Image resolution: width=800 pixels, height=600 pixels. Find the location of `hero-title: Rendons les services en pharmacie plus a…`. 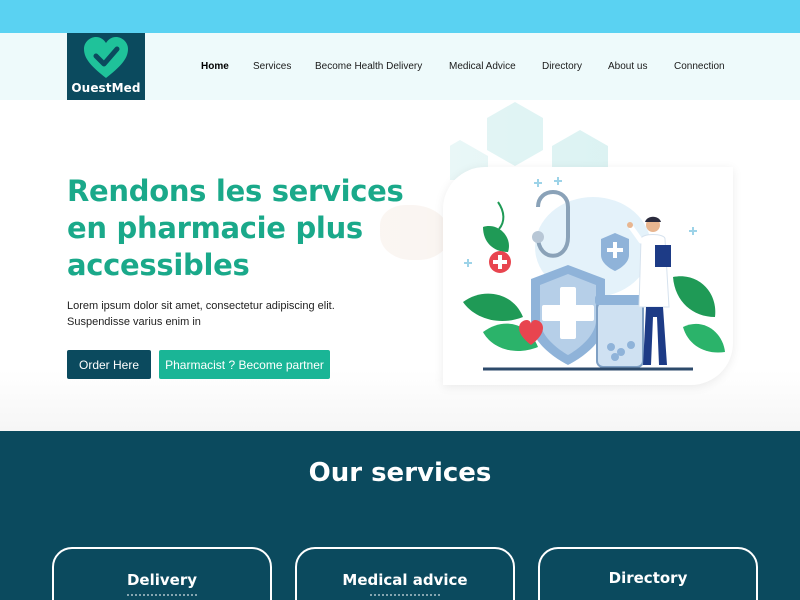

hero-title: Rendons les services en pharmacie plus a… is located at coordinates (235, 228).